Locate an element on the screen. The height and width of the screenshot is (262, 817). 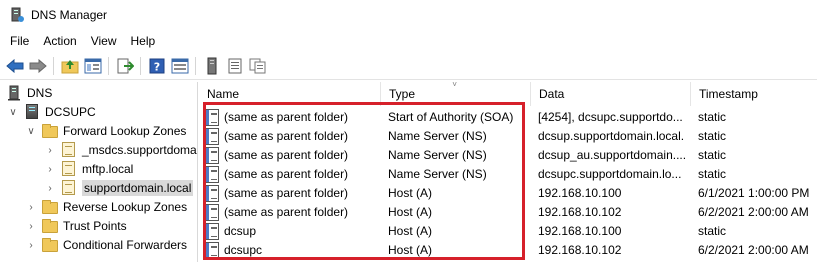
properties-icon is located at coordinates (179, 66).